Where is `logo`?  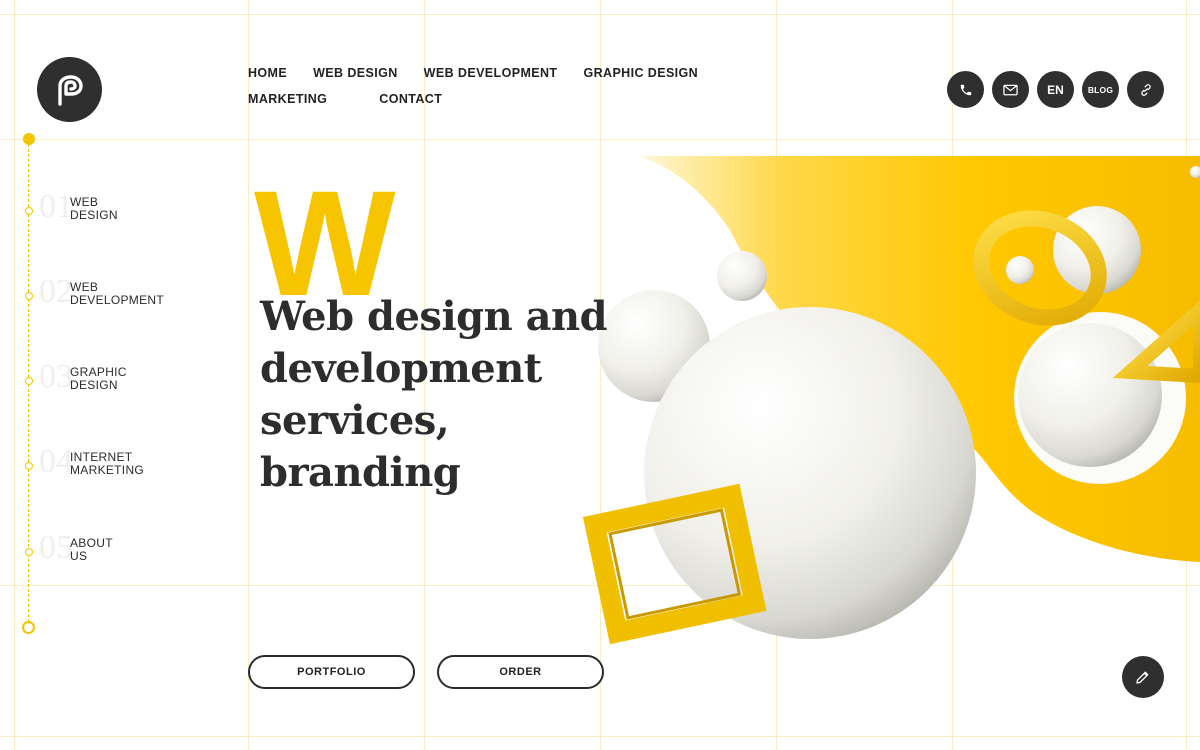 logo is located at coordinates (69, 89).